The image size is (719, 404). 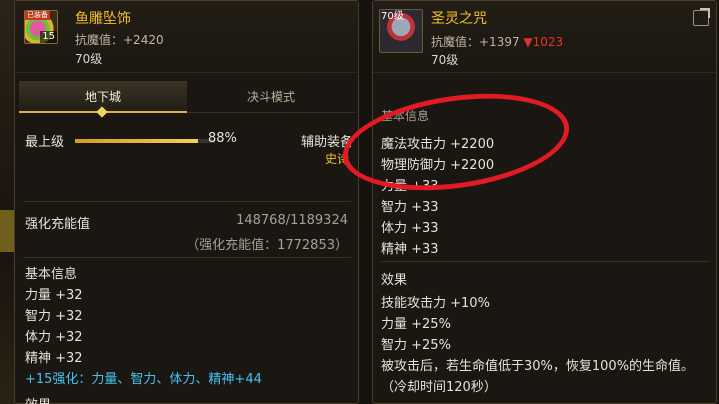 What do you see at coordinates (416, 345) in the screenshot?
I see `effect-line: 智力 +25%` at bounding box center [416, 345].